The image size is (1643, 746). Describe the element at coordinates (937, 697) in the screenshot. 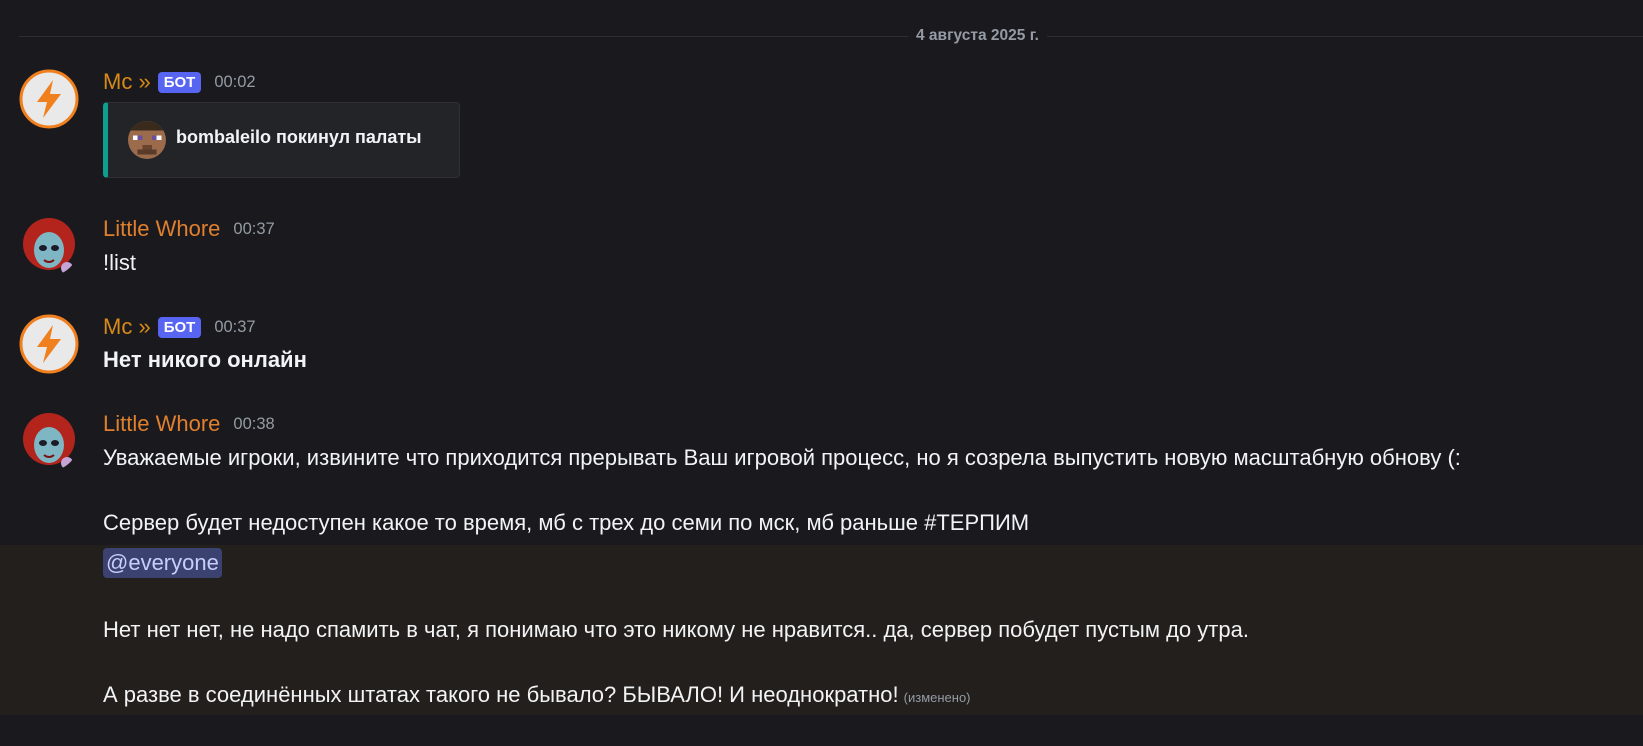

I see `edited-label: (изменено)` at that location.